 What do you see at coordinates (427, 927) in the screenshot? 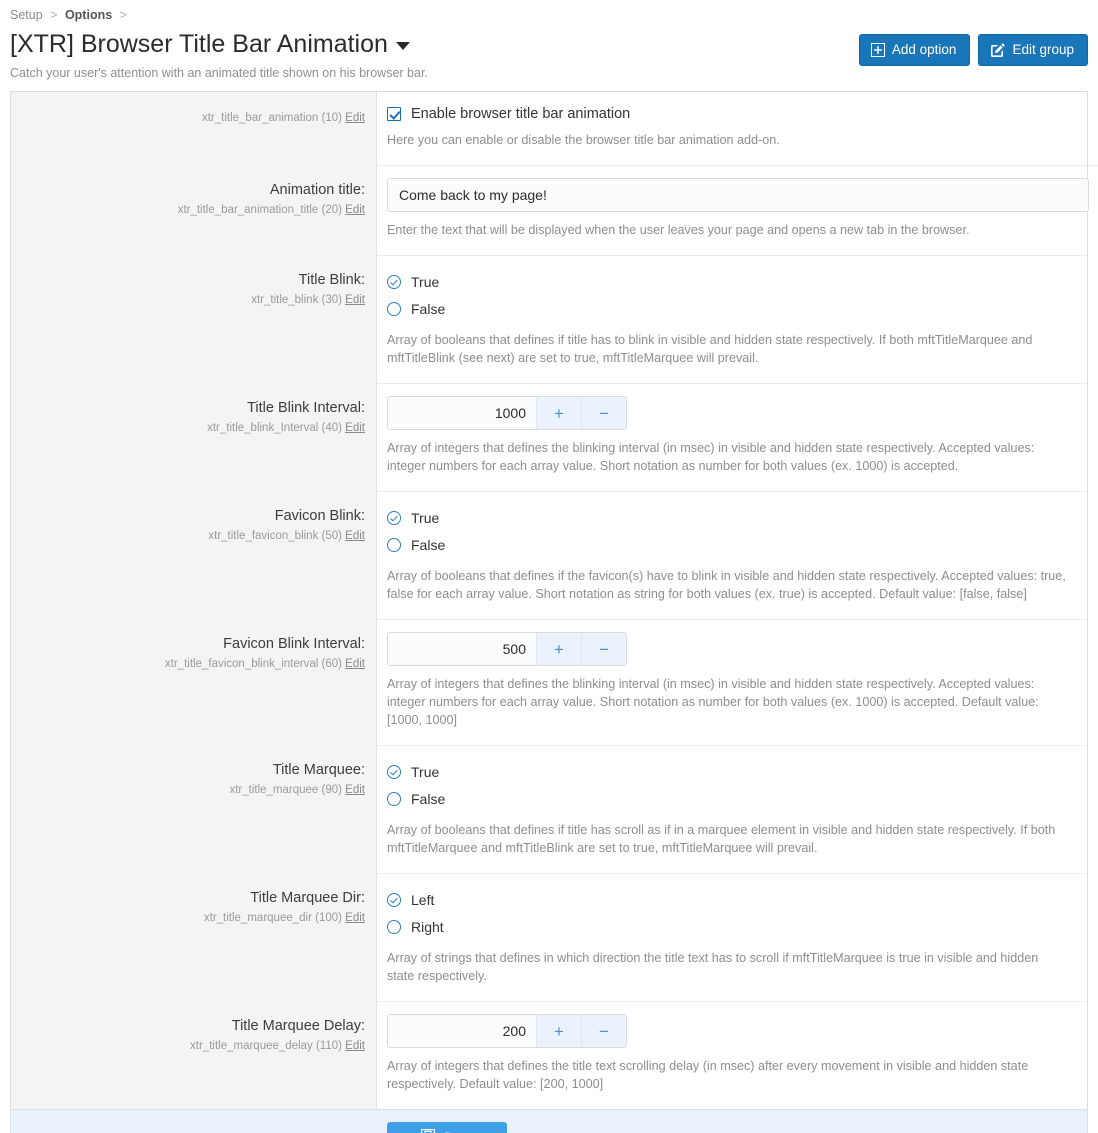
I see `radio-label: Right` at bounding box center [427, 927].